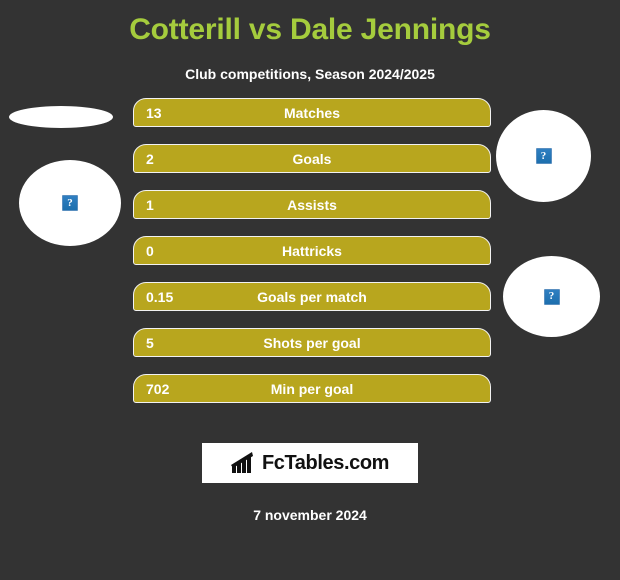 Image resolution: width=620 pixels, height=580 pixels. I want to click on stat-label: Goals per match, so click(312, 296).